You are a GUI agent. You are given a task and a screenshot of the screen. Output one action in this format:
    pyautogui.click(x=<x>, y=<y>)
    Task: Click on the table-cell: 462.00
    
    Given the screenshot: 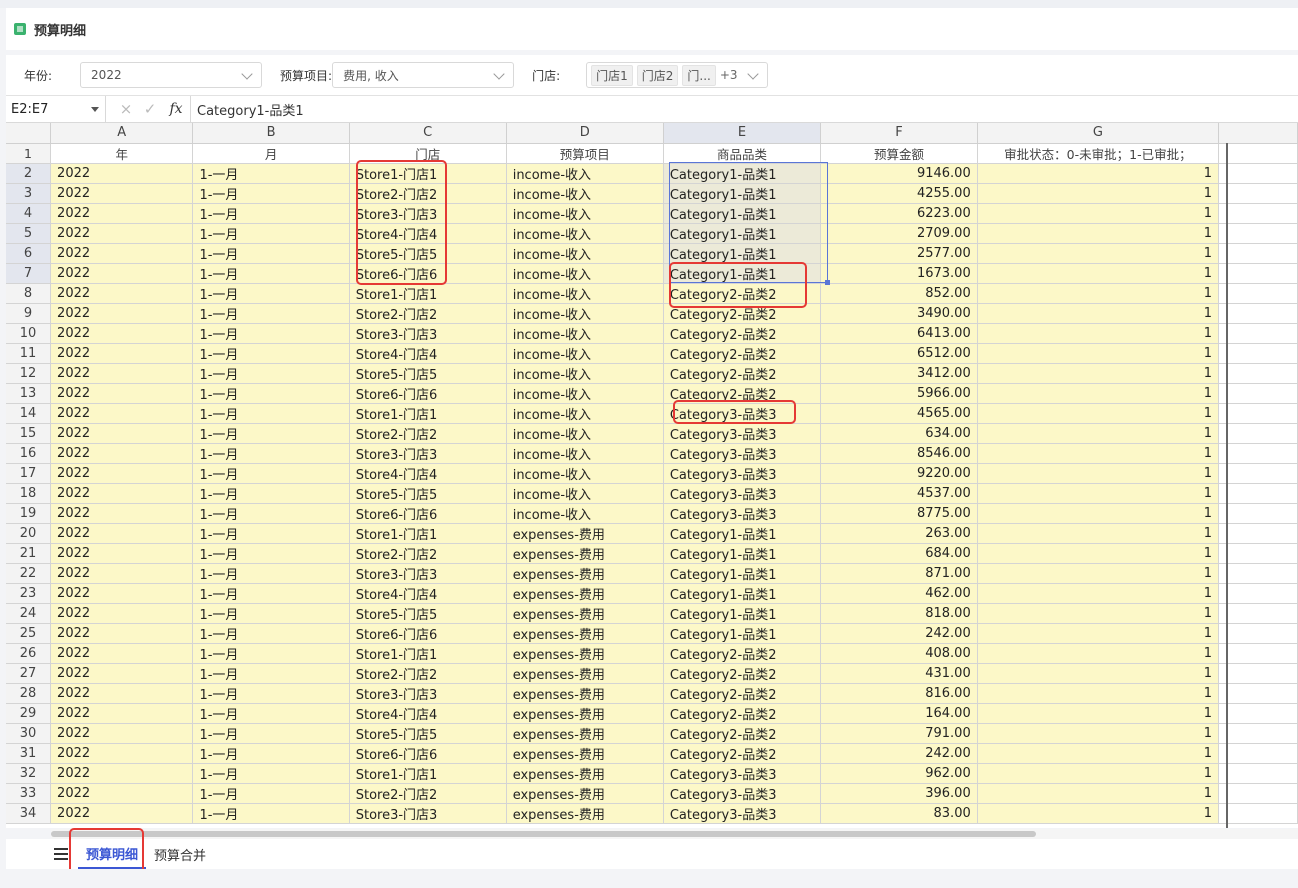 What is the action you would take?
    pyautogui.click(x=899, y=593)
    